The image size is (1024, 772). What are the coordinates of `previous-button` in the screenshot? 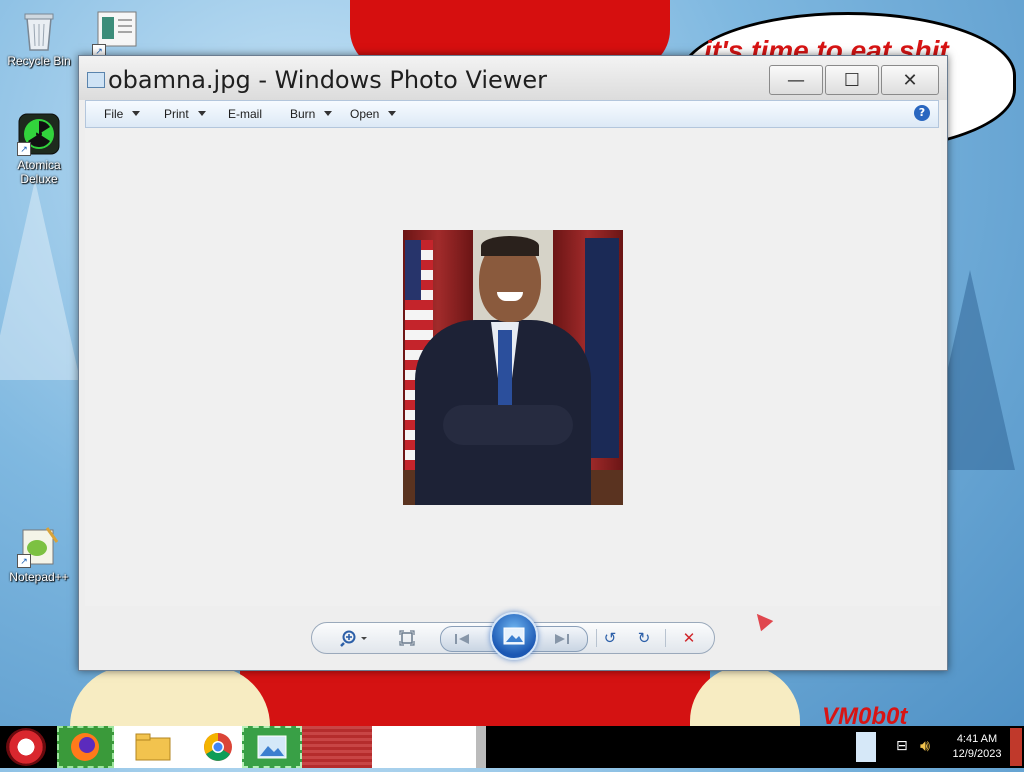 It's located at (462, 639).